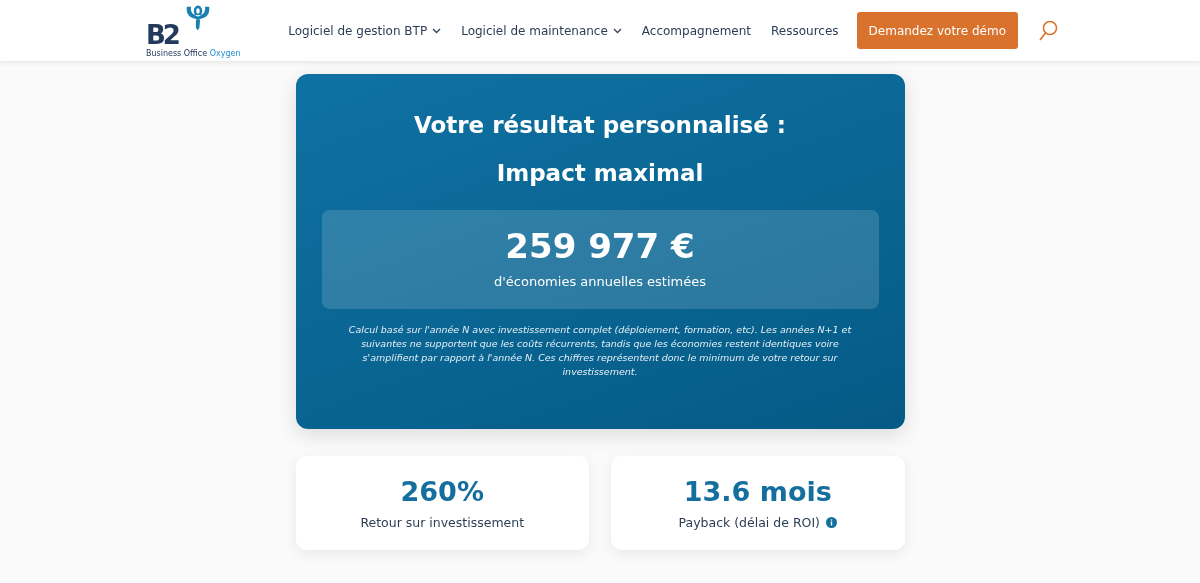 The width and height of the screenshot is (1200, 583). Describe the element at coordinates (749, 522) in the screenshot. I see `stat-label: Payback (délai de ROI)` at that location.